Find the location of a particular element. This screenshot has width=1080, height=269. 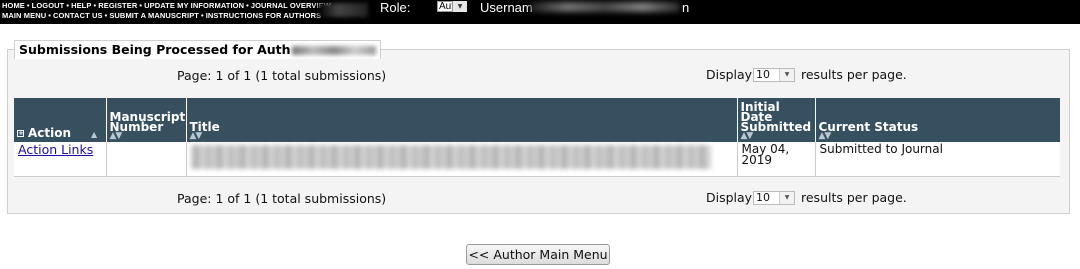

redacted-title is located at coordinates (450, 157).